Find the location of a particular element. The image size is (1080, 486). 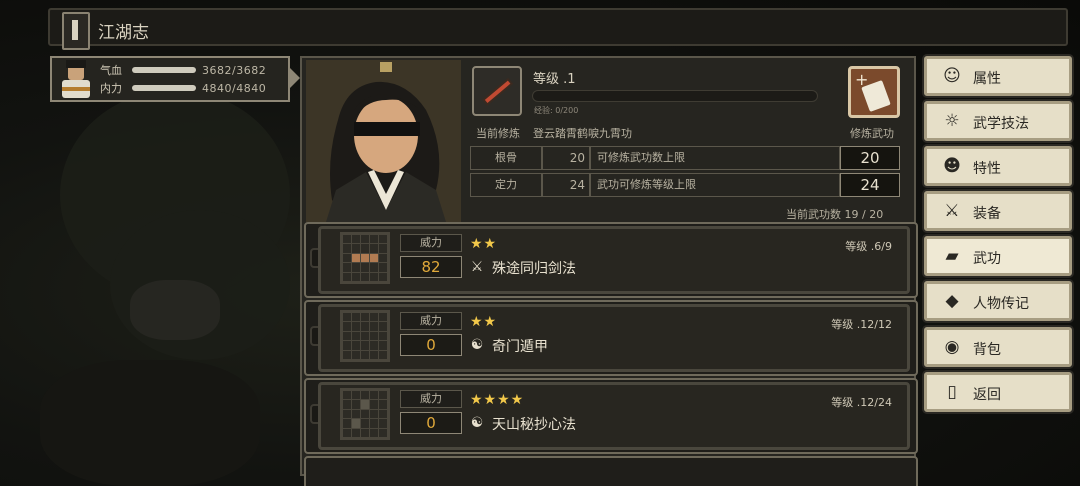

player-stats-panel: 气血 3682/3682 内力 4840/4840 is located at coordinates (175, 79).